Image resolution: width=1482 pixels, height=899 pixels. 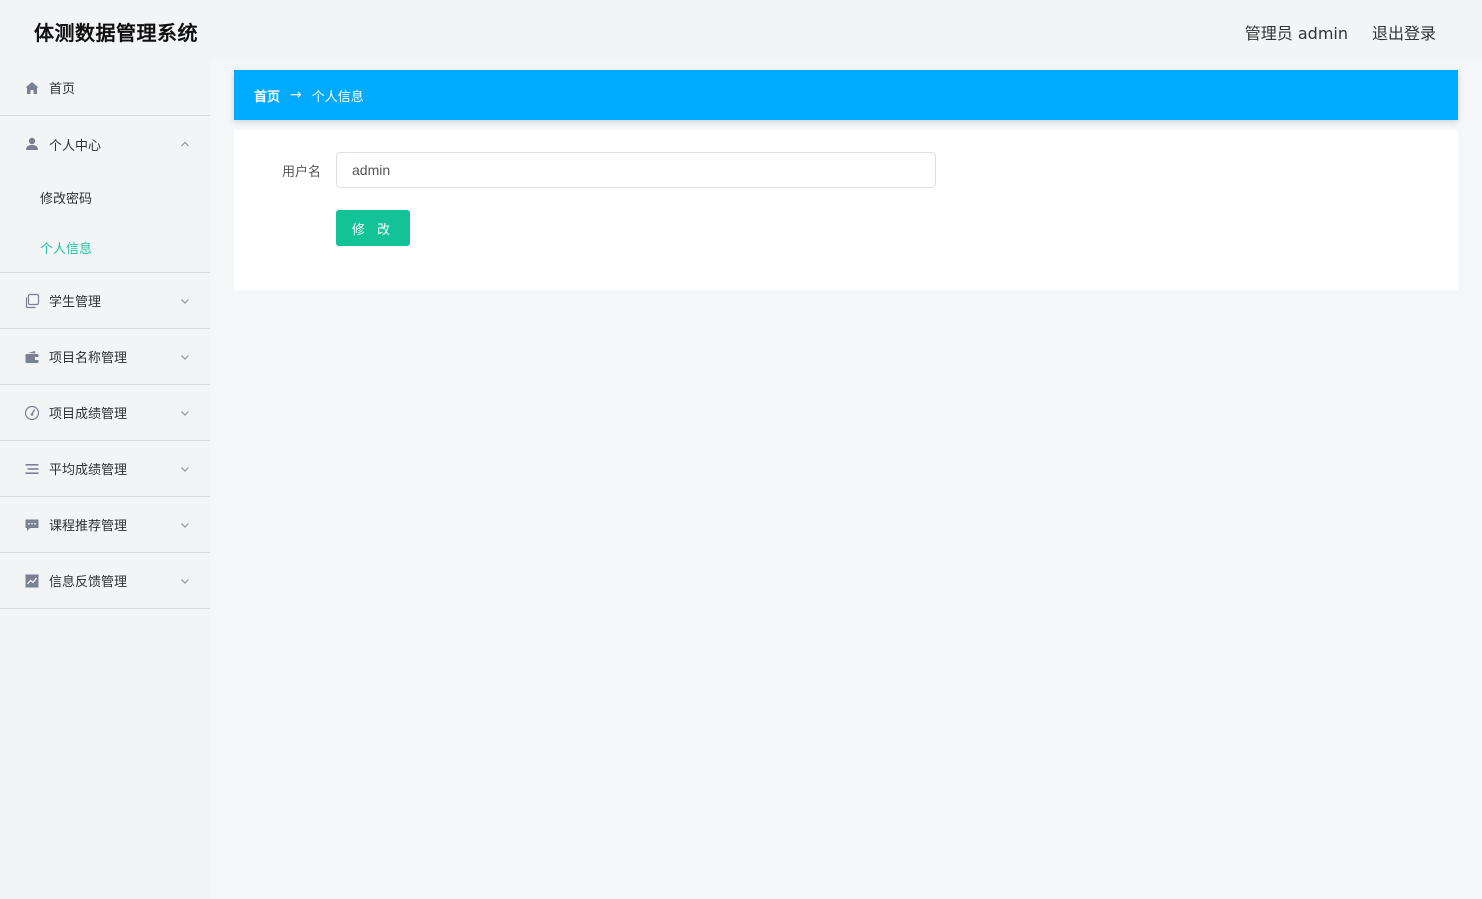 What do you see at coordinates (88, 358) in the screenshot?
I see `sidebar-item-label: 项目名称管理` at bounding box center [88, 358].